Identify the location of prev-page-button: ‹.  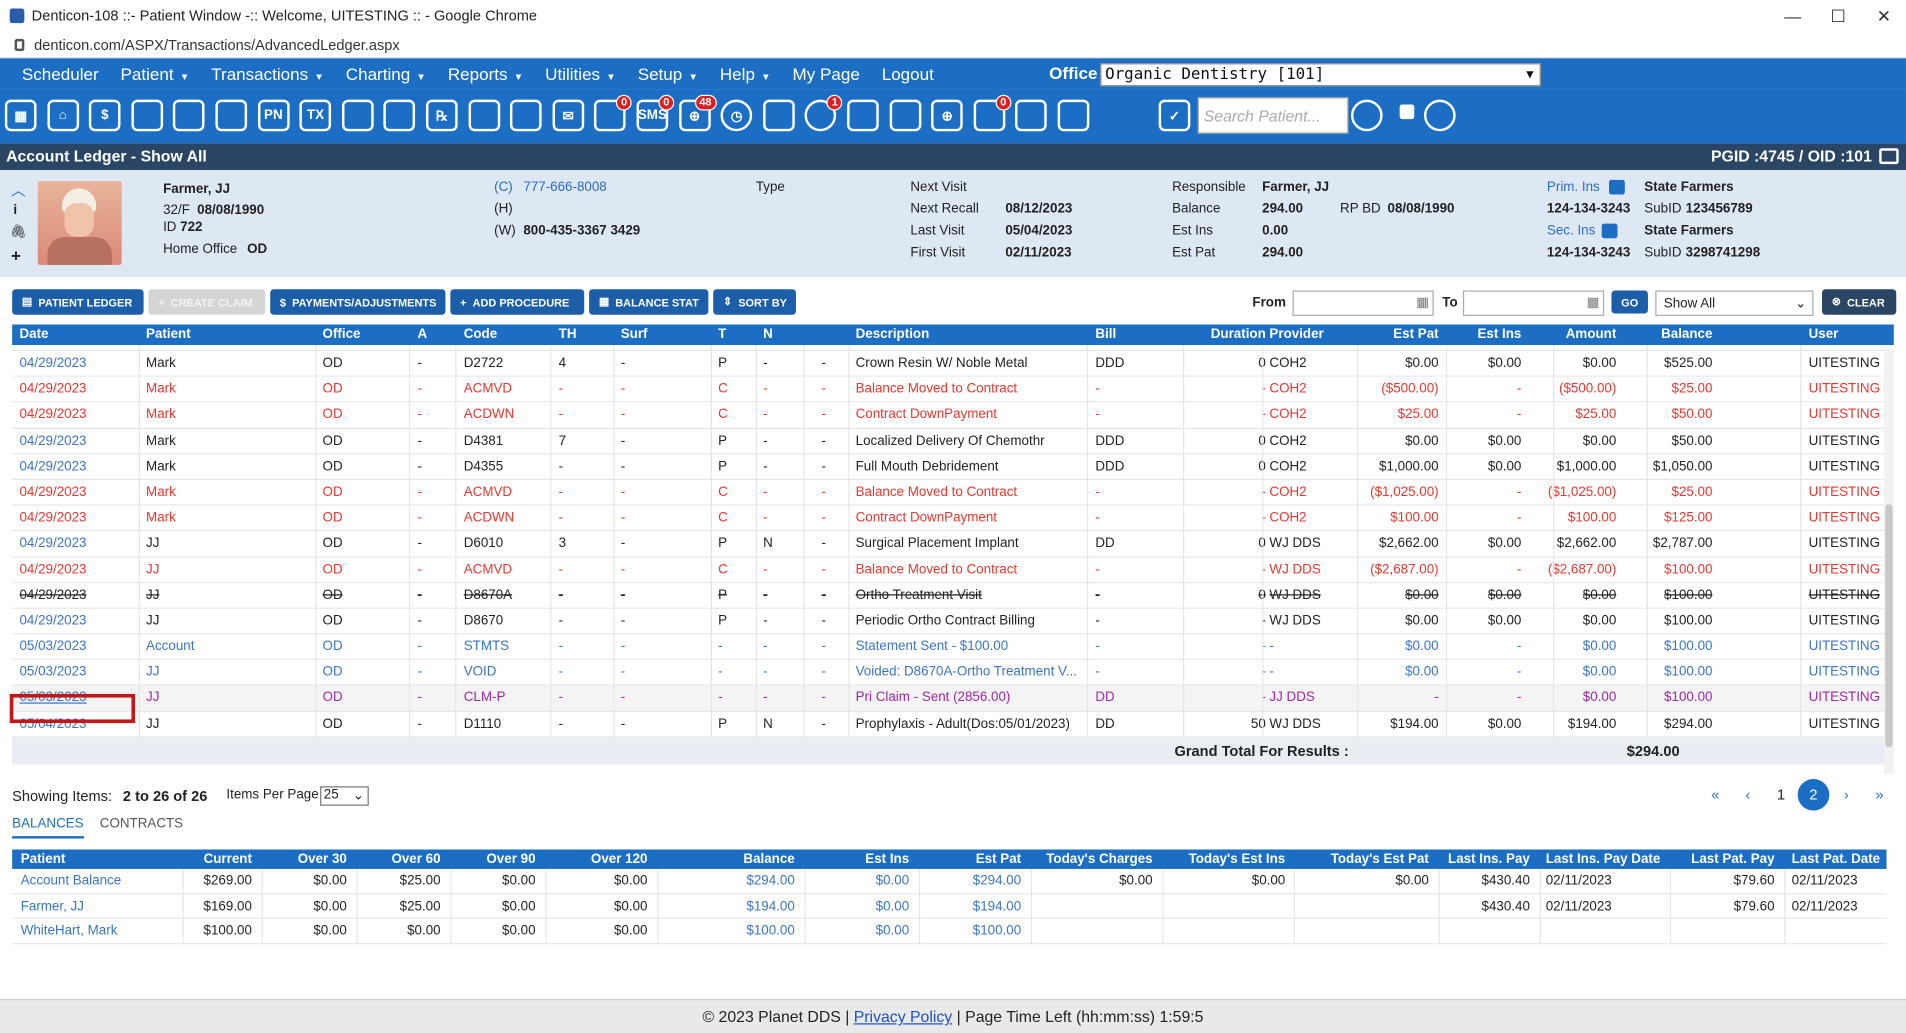
(1747, 794).